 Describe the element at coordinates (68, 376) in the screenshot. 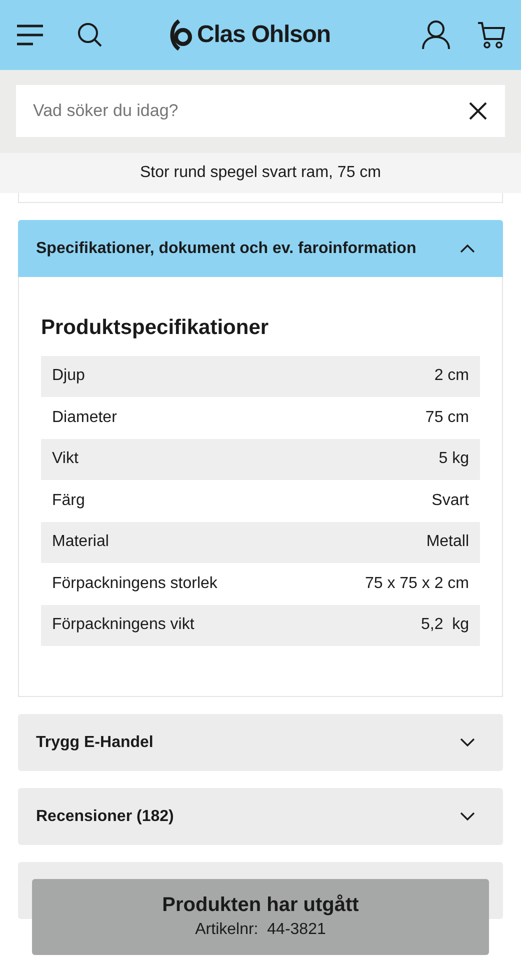

I see `spec-label: Djup` at that location.